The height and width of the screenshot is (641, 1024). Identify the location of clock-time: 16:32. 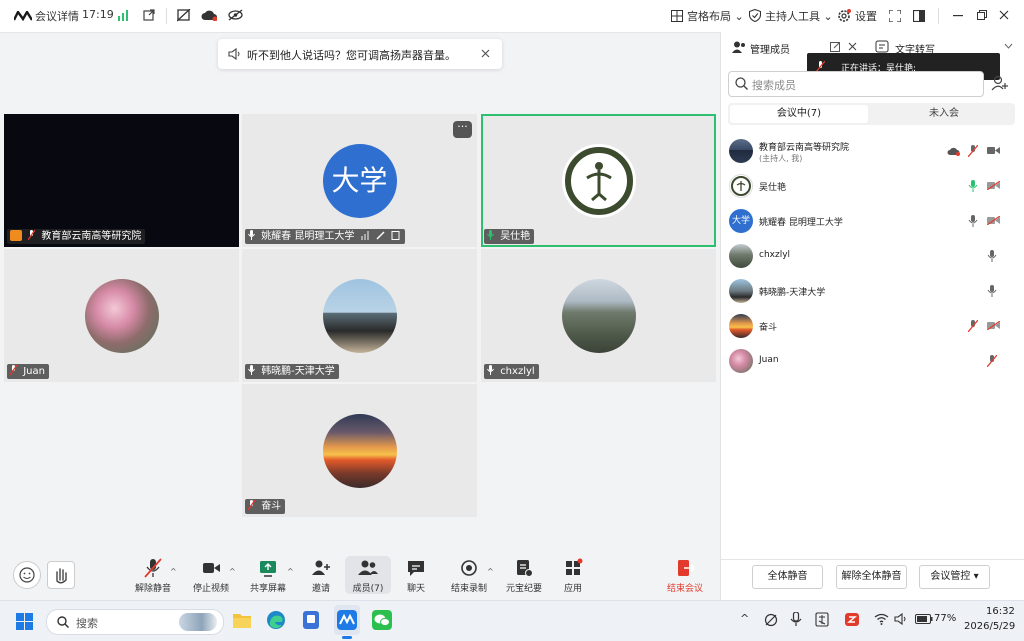
(1000, 611).